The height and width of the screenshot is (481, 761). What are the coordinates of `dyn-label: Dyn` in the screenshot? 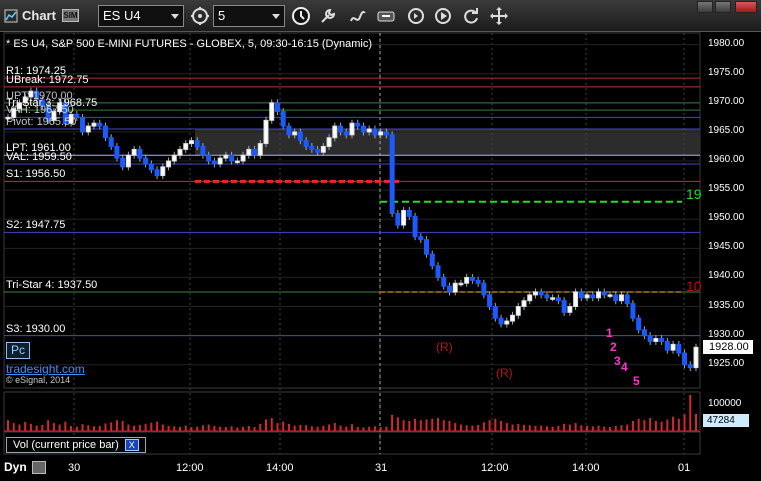 It's located at (15, 467).